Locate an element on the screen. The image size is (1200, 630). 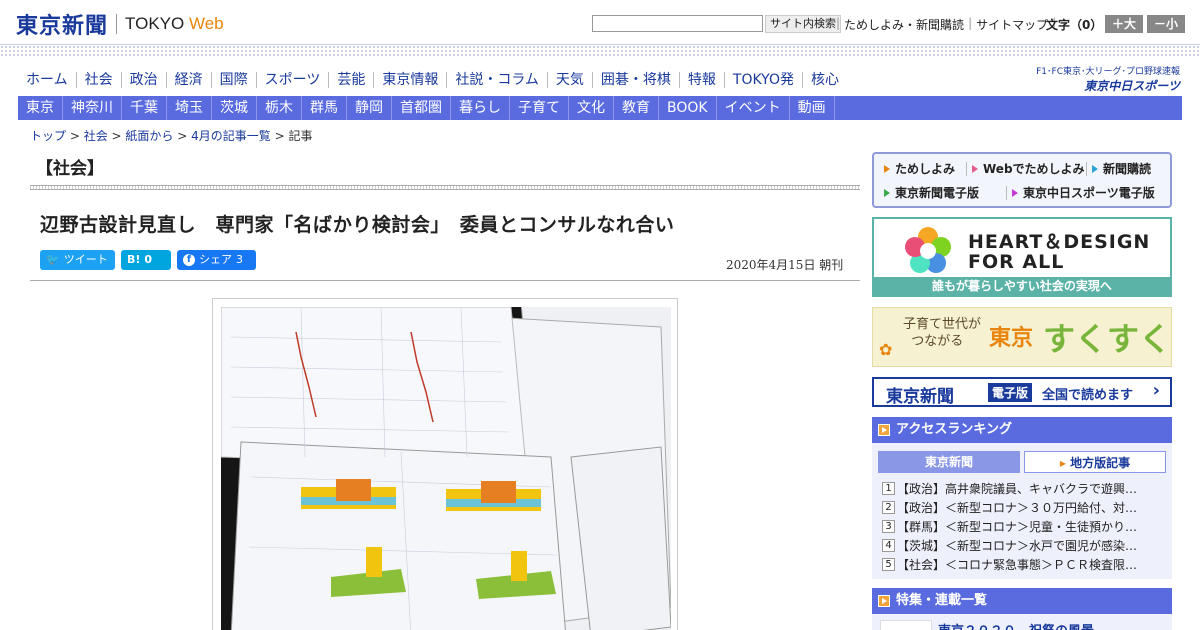
hatena-bookmark-button: B! 0 is located at coordinates (146, 260).